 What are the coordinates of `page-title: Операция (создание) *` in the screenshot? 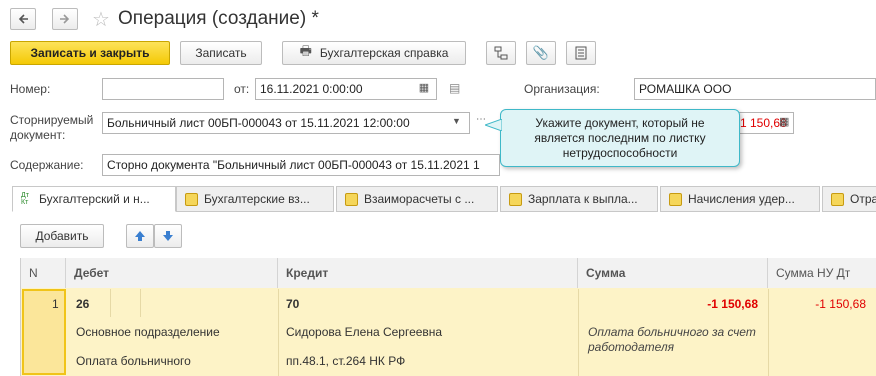 It's located at (218, 18).